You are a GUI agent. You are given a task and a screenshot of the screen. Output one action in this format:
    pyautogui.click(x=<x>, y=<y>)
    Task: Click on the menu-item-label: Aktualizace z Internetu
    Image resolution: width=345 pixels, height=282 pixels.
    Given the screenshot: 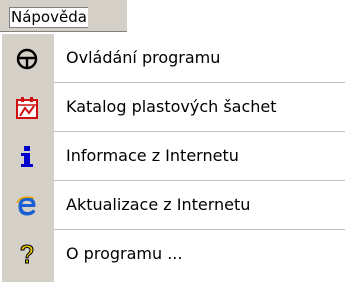 What is the action you would take?
    pyautogui.click(x=158, y=204)
    